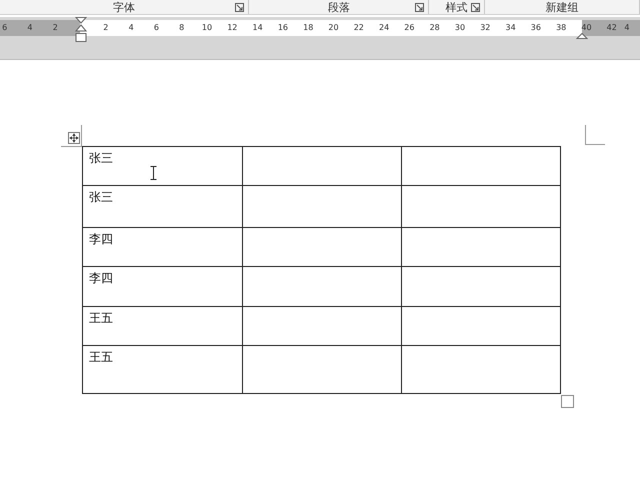  Describe the element at coordinates (457, 7) in the screenshot. I see `ribbon-group-label: 样式` at that location.